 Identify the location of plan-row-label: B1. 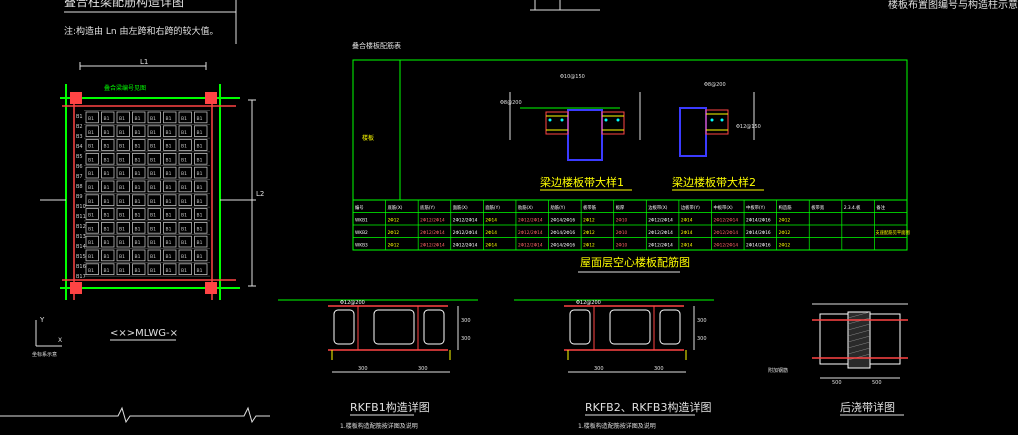
(79, 117).